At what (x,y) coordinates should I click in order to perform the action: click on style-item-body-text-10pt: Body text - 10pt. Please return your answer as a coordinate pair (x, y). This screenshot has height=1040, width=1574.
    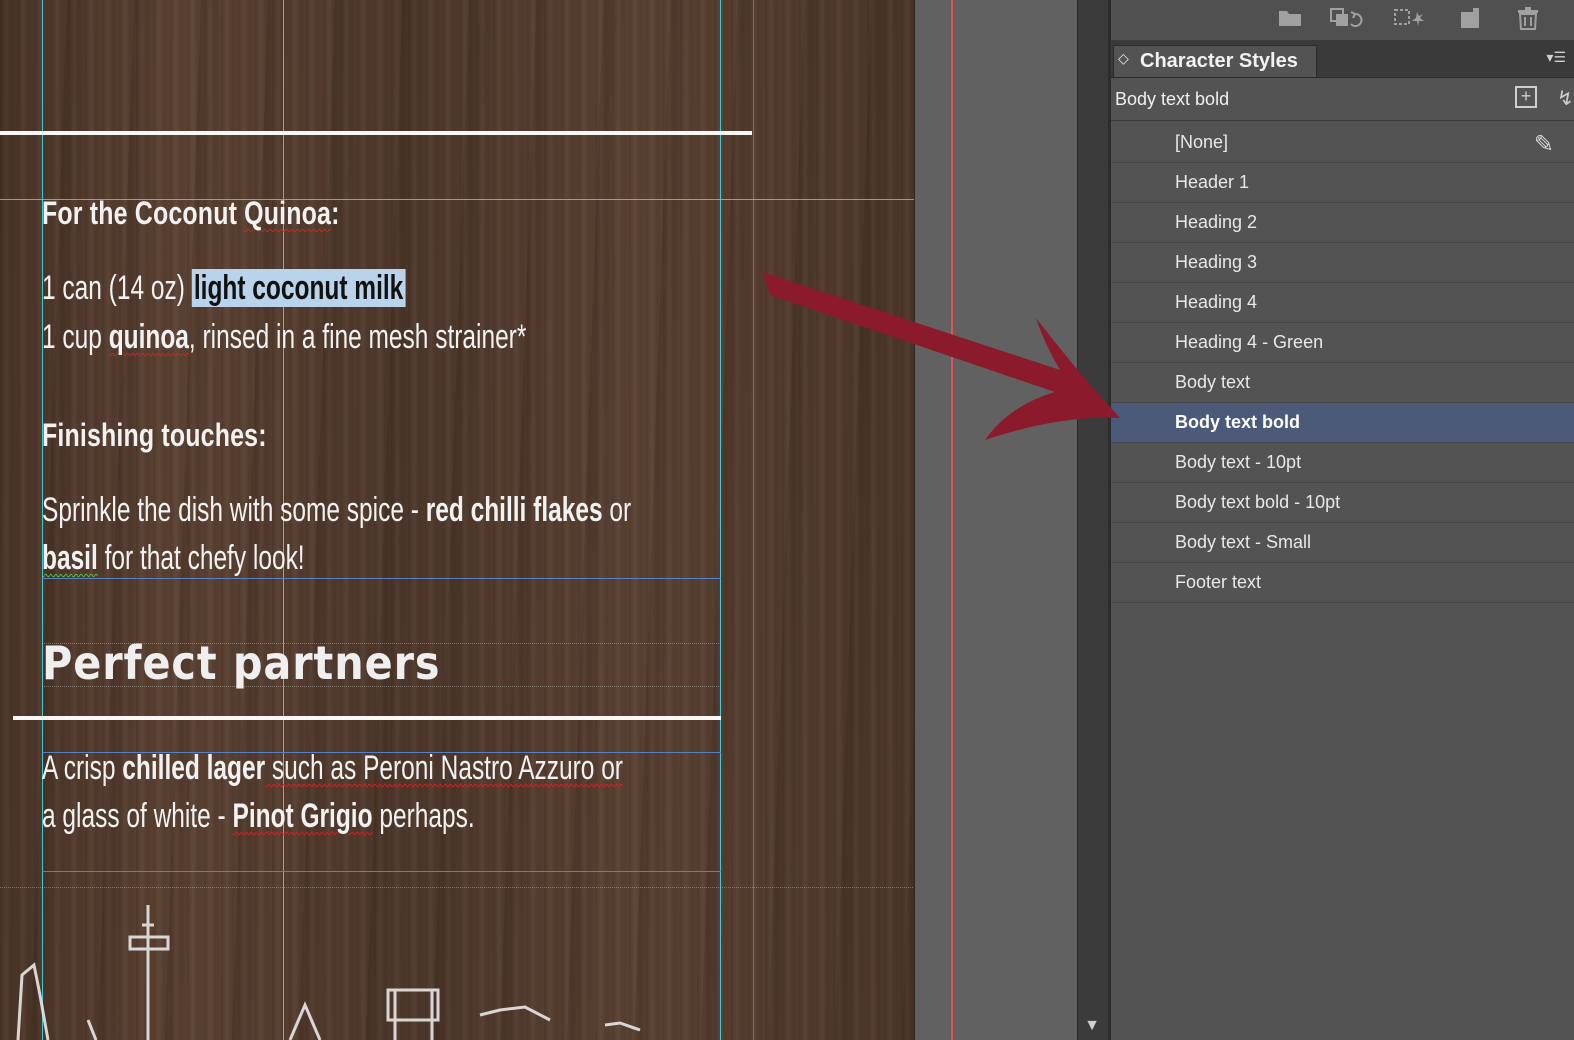
    Looking at the image, I should click on (1342, 463).